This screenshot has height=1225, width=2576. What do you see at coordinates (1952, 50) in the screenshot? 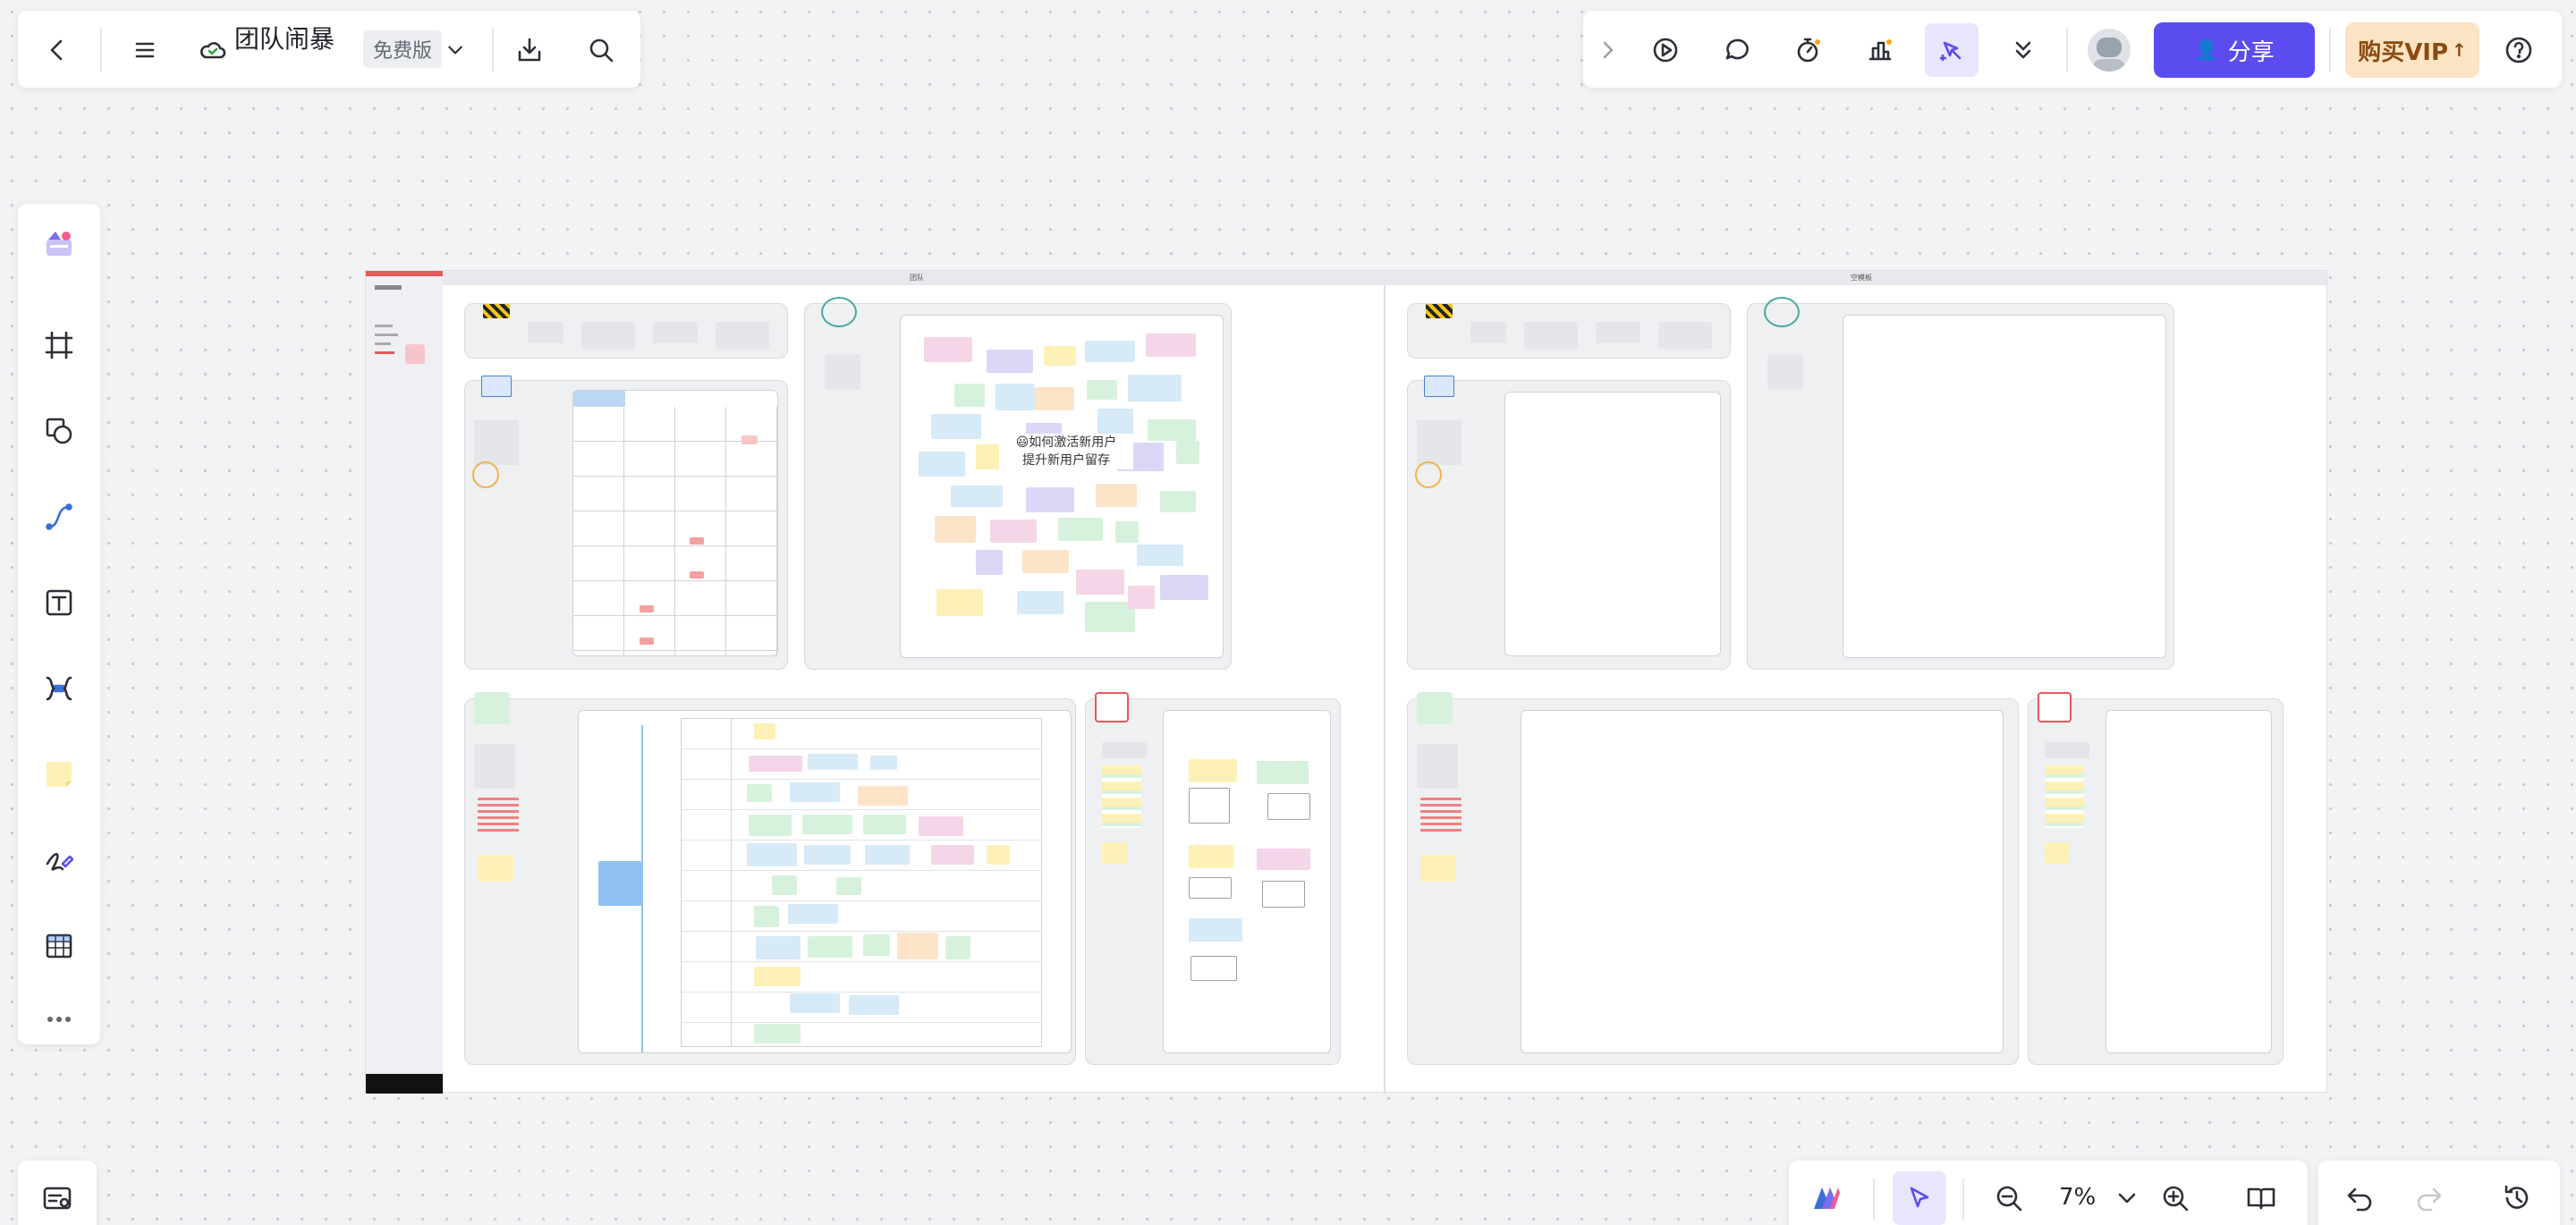
I see `cursor-follow-icon` at bounding box center [1952, 50].